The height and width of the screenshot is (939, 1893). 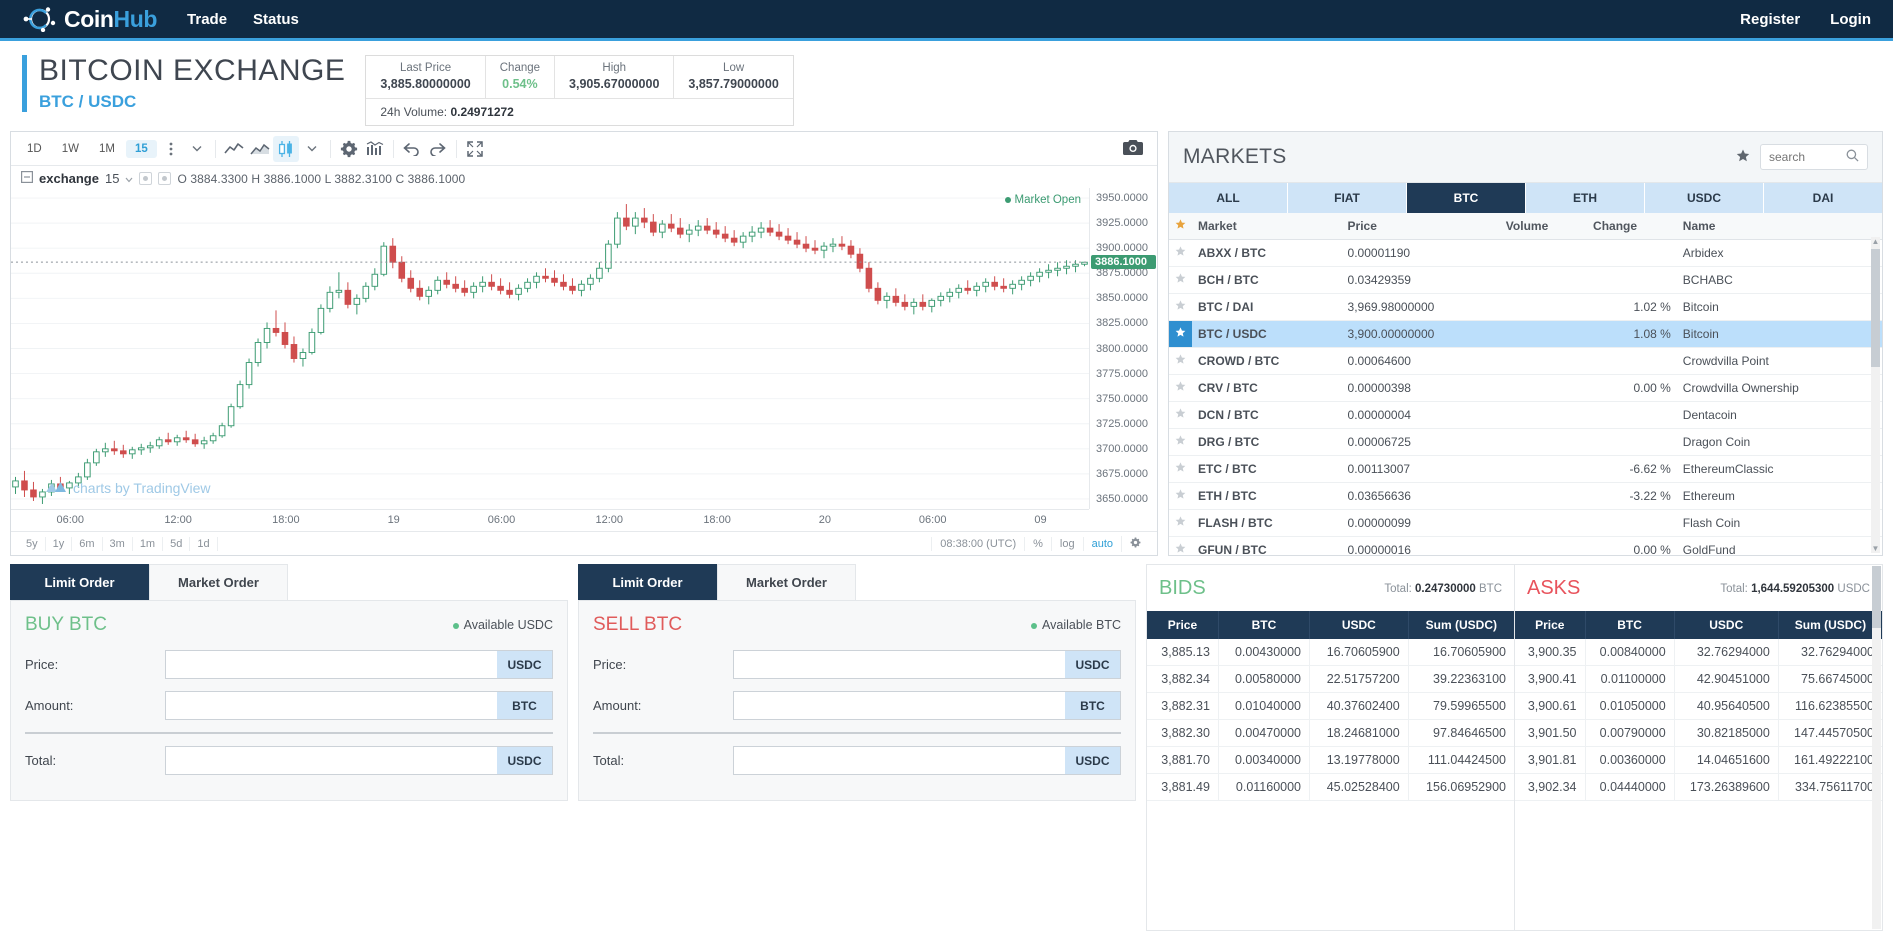 I want to click on hide-series-icon, so click(x=146, y=178).